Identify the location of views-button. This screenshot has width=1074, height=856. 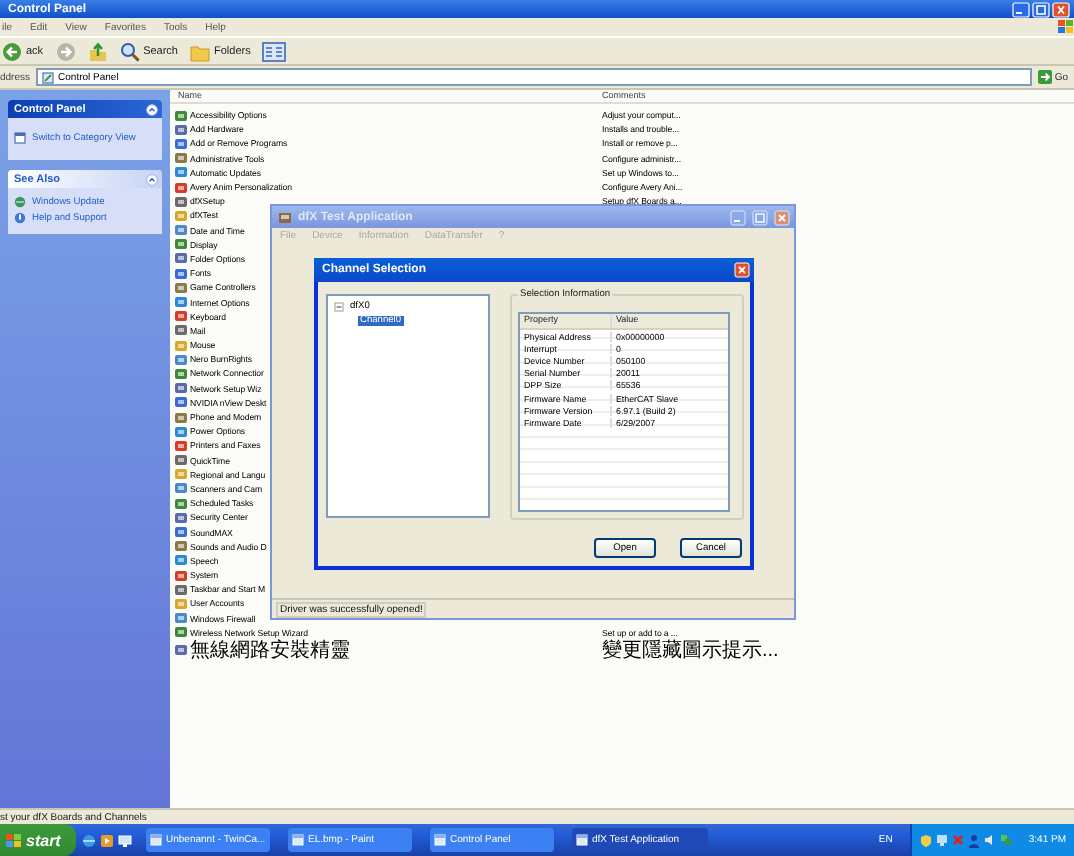
(274, 51).